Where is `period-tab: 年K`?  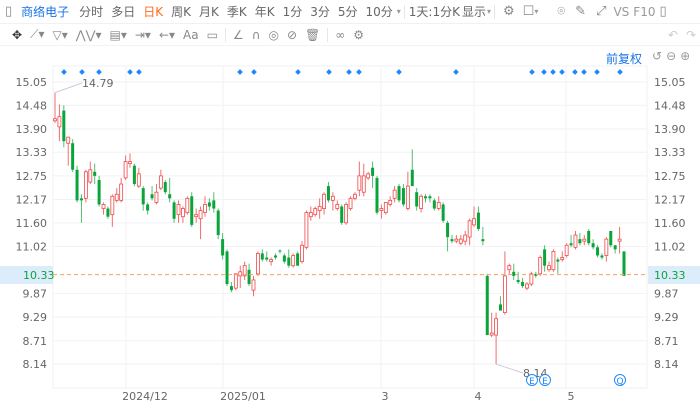 period-tab: 年K is located at coordinates (265, 11).